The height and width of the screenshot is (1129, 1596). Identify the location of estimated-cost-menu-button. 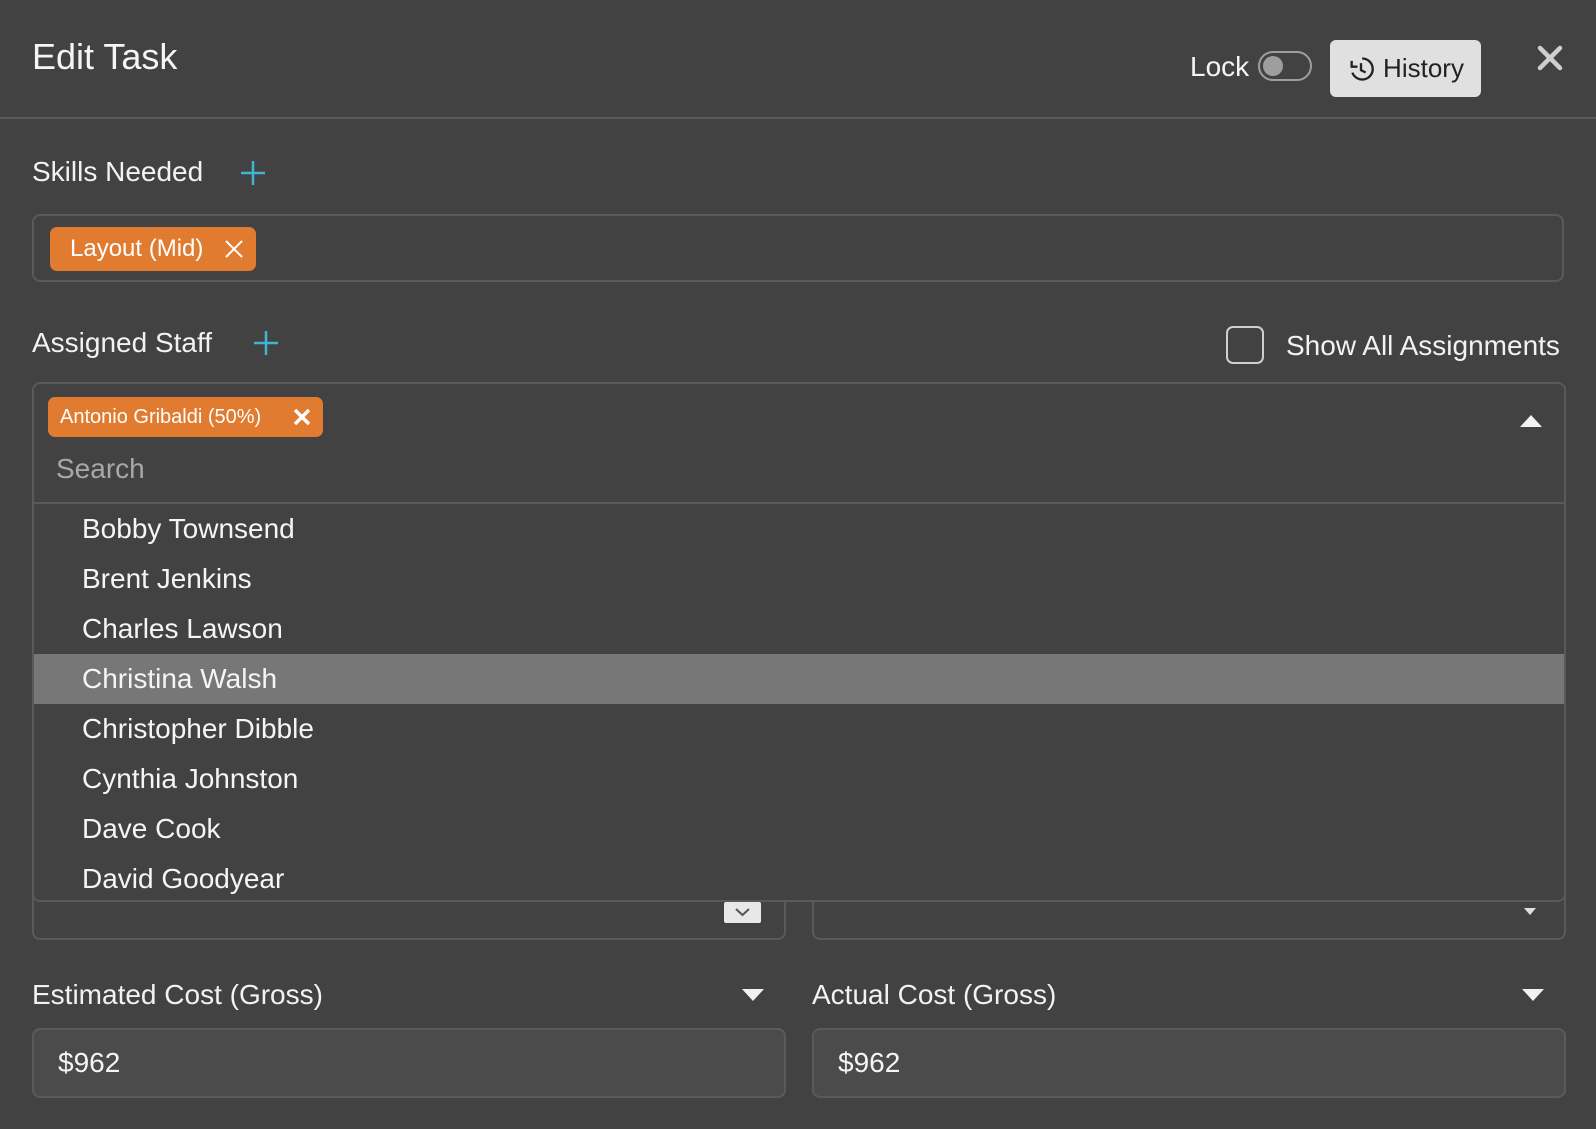
(753, 994).